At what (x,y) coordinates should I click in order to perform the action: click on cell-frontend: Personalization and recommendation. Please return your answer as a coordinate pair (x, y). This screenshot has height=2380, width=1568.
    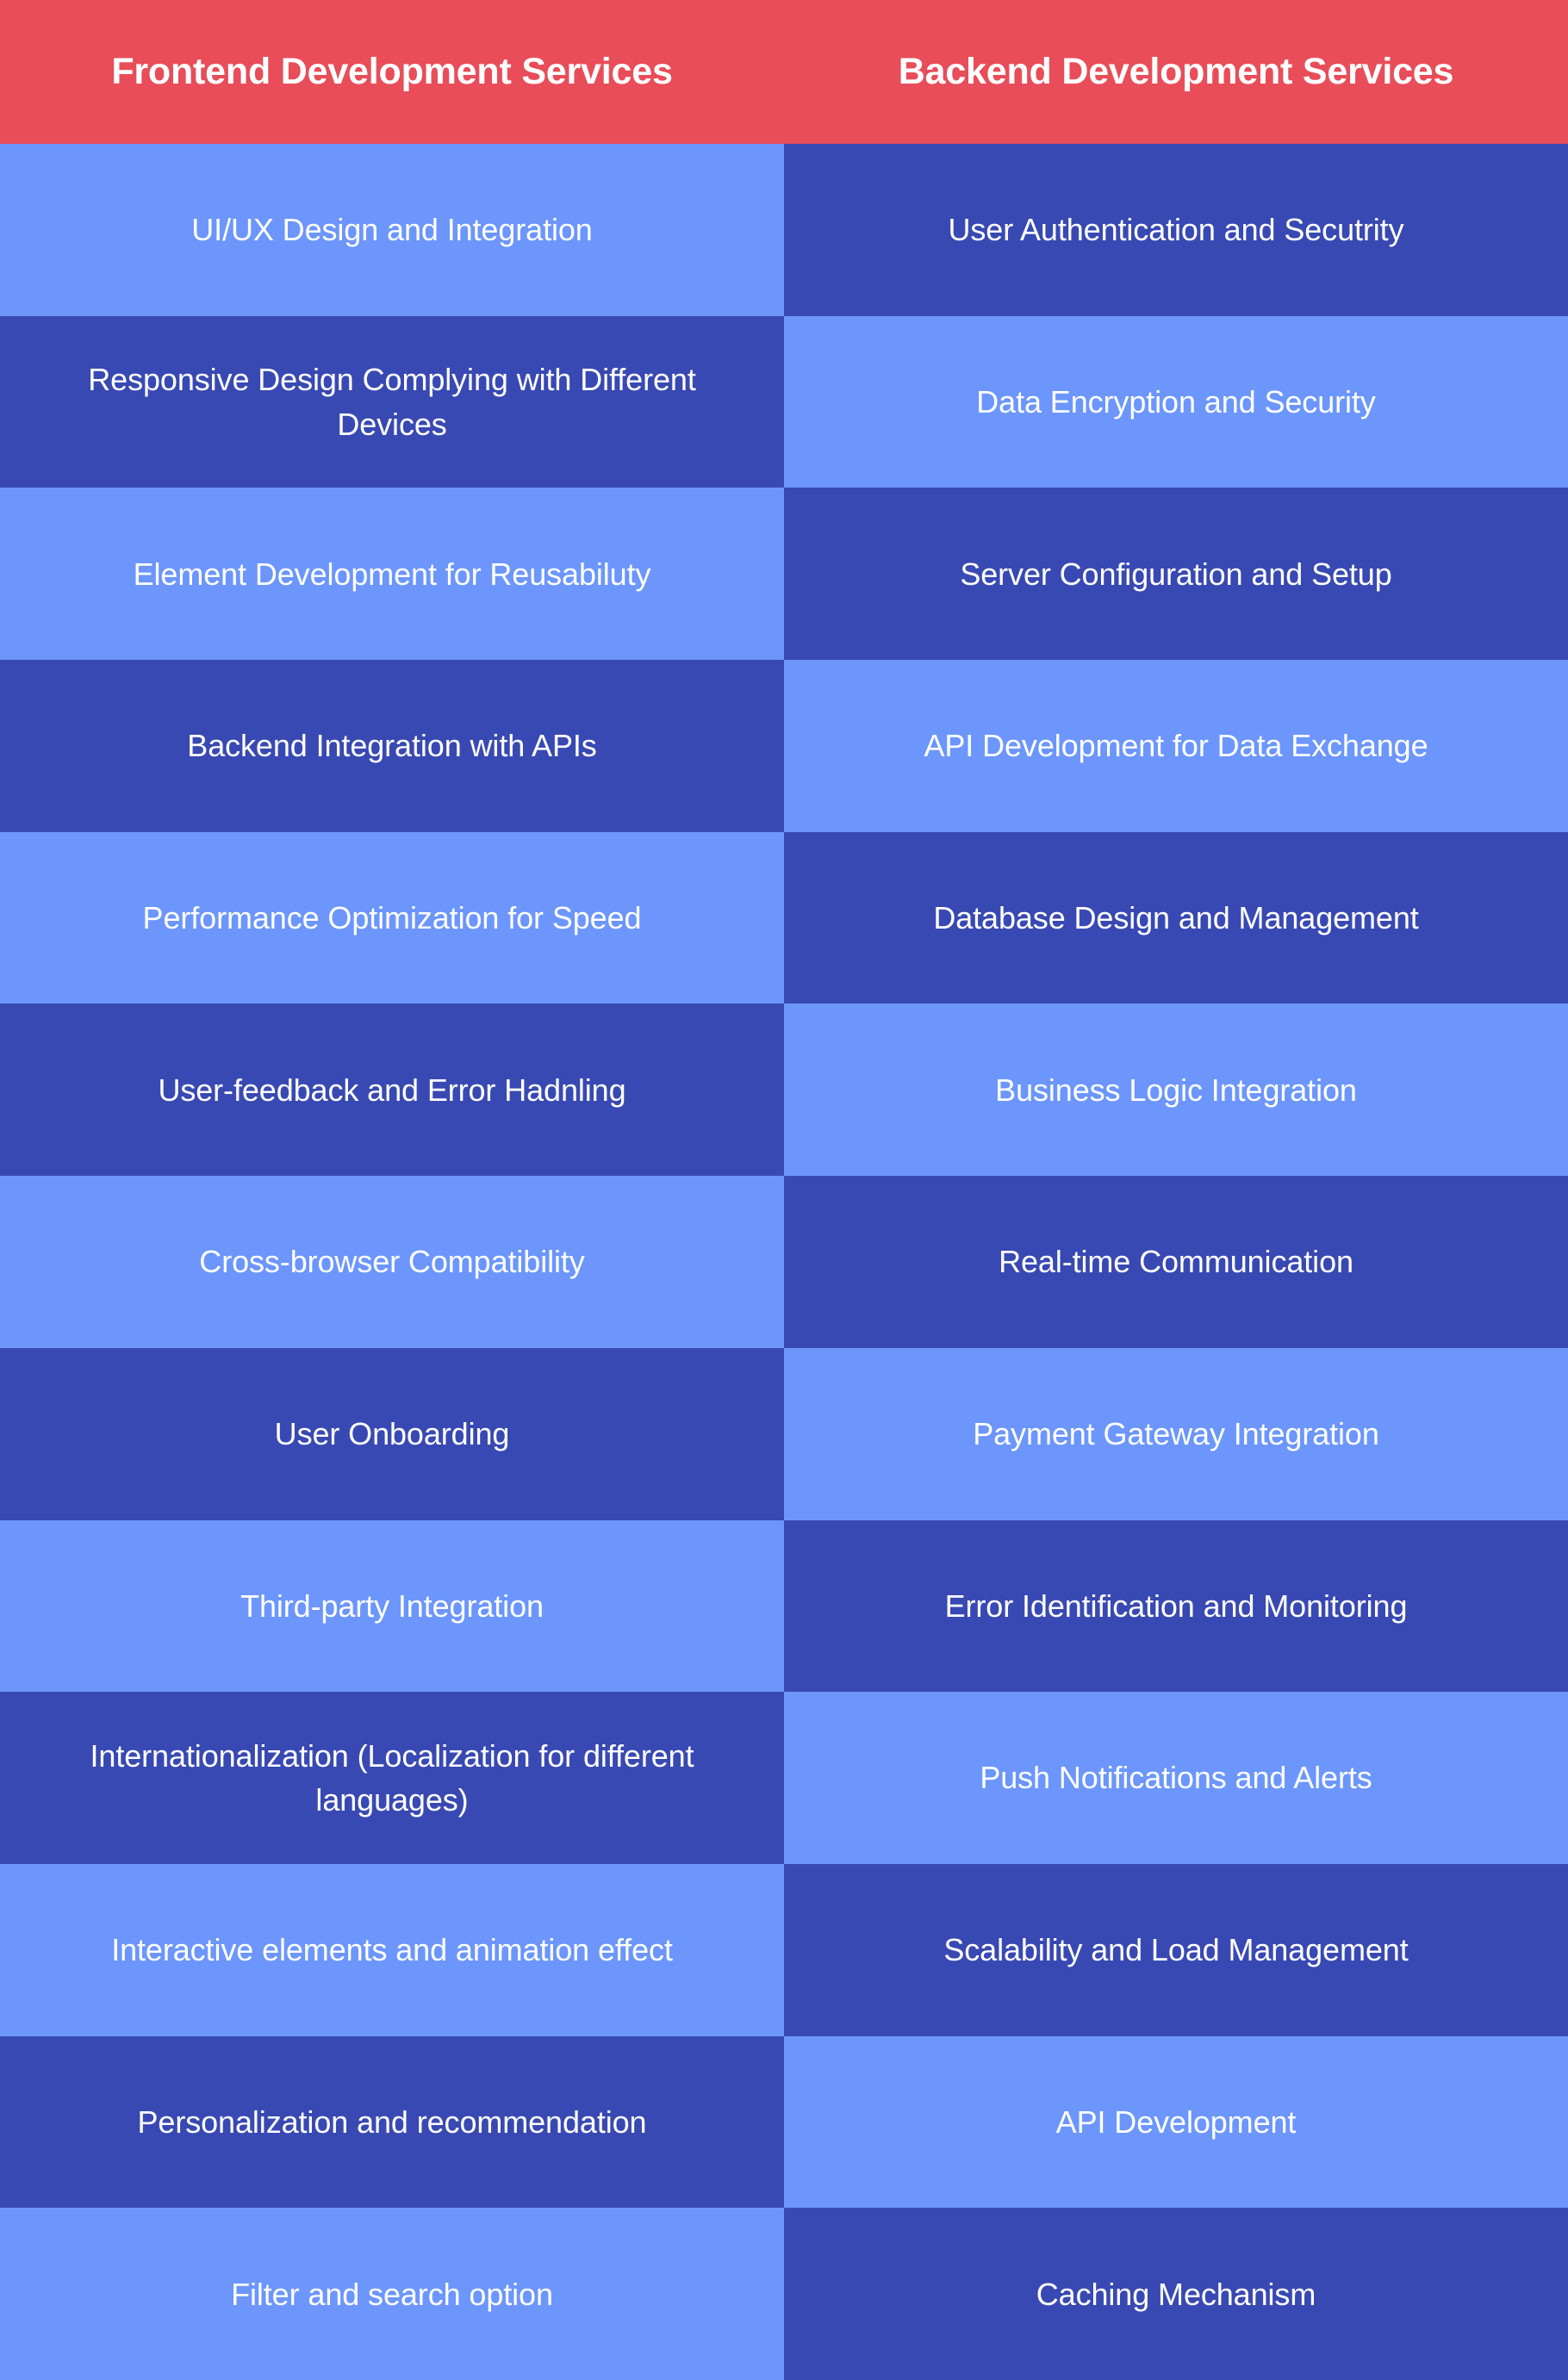
    Looking at the image, I should click on (392, 2122).